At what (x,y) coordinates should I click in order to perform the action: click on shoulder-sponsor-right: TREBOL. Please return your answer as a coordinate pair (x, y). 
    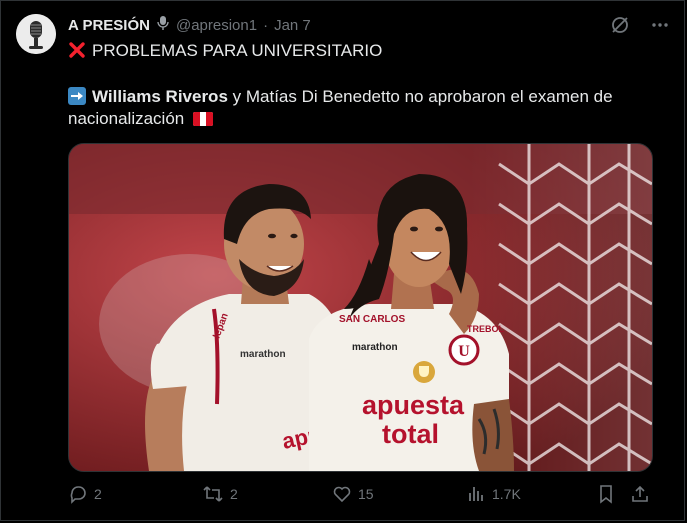
    Looking at the image, I should click on (486, 329).